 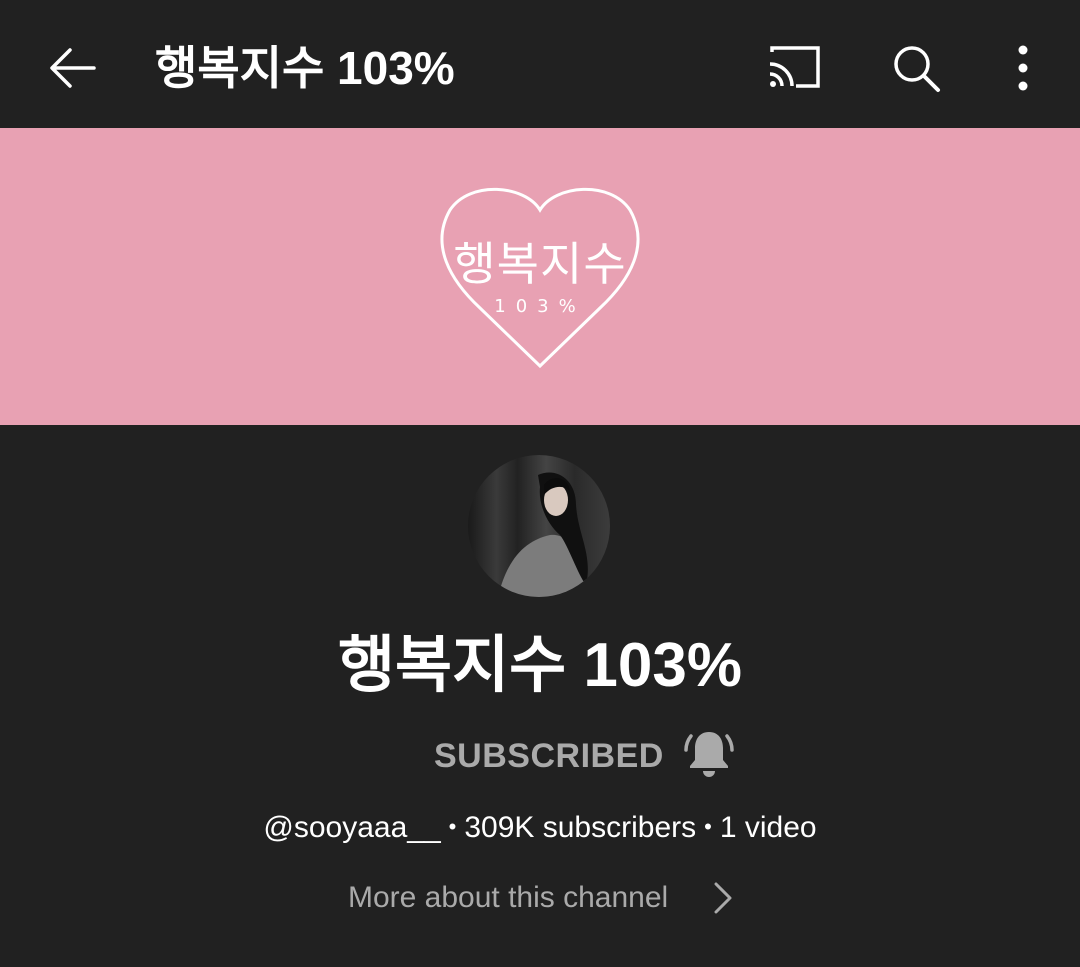 I want to click on avatar-photo, so click(x=543, y=534).